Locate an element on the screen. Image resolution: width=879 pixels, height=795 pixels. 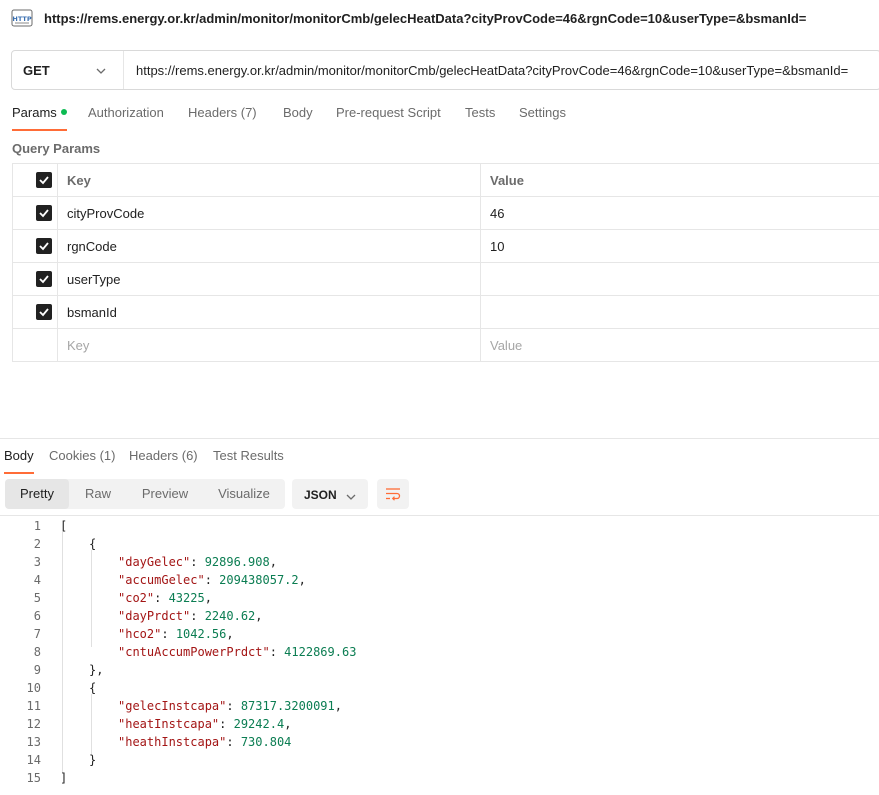
json-key: "heathInstcapa" is located at coordinates (172, 742).